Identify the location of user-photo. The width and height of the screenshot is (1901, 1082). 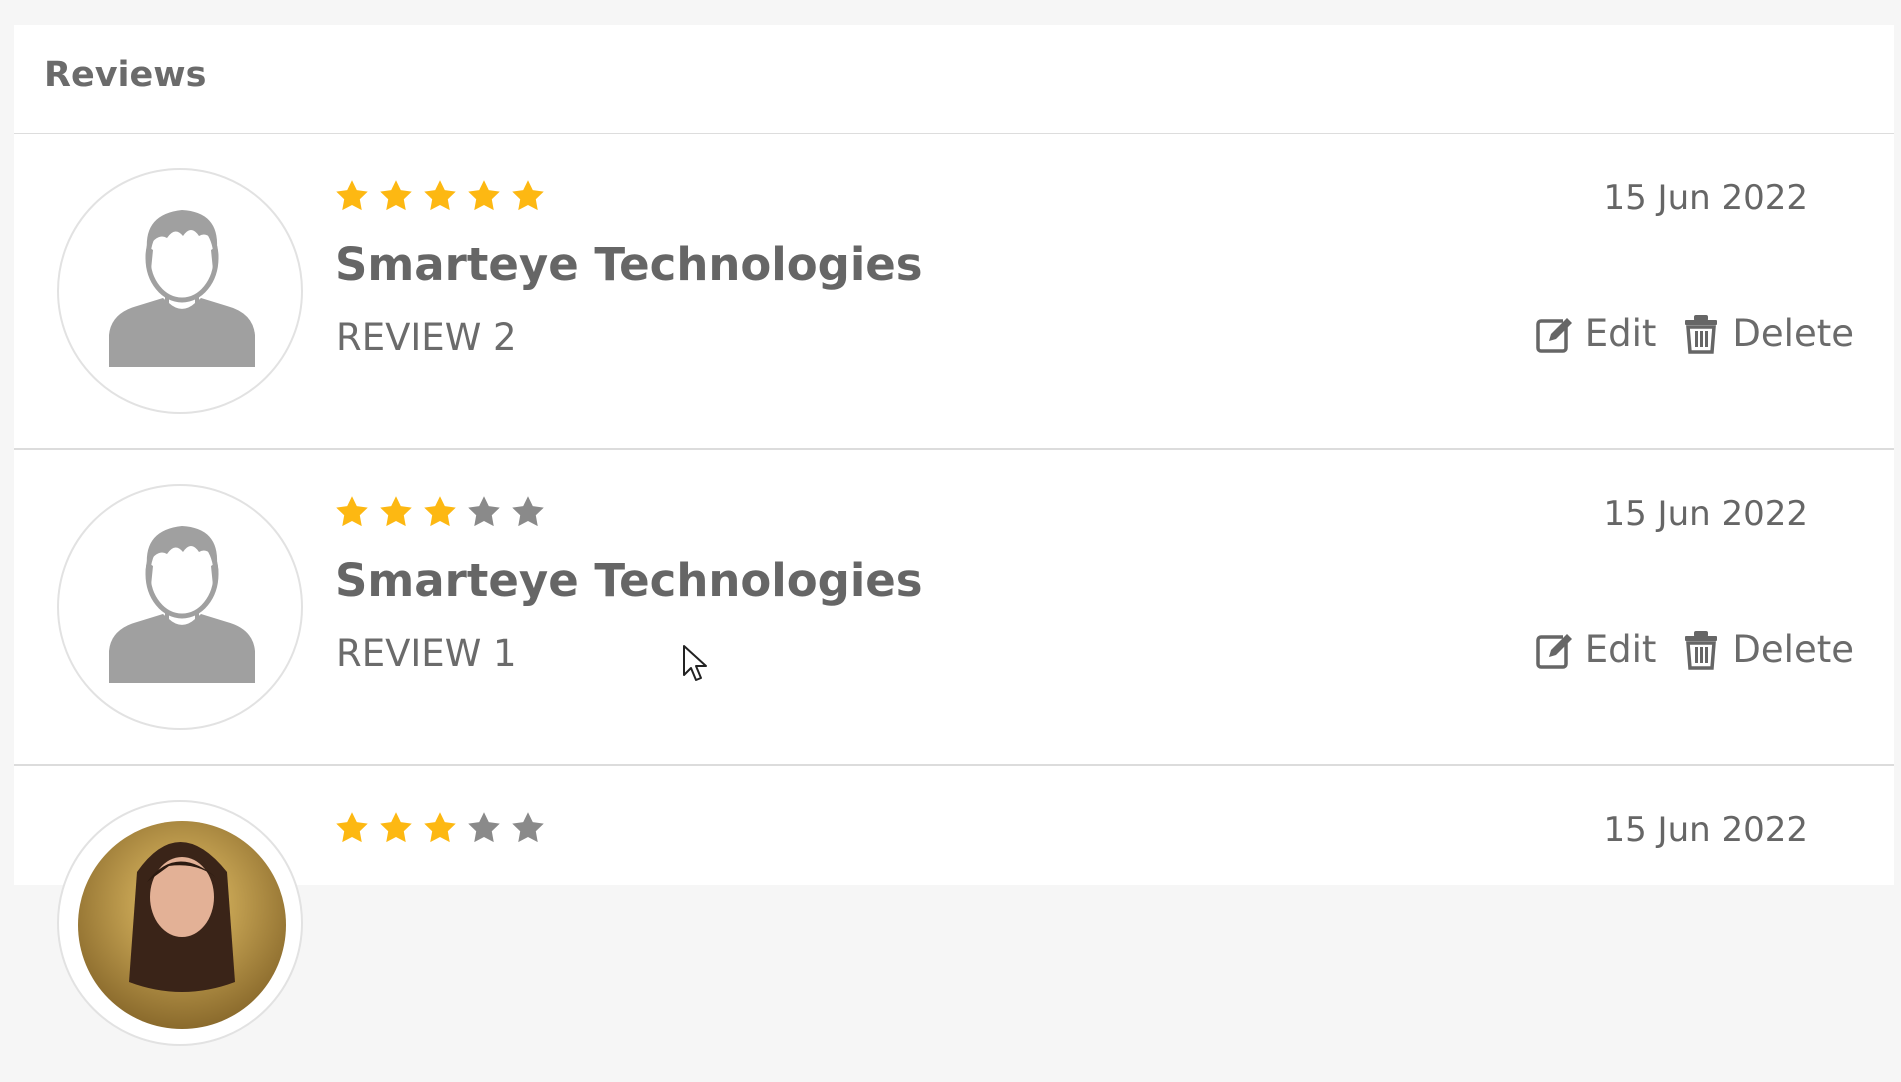
(182, 925).